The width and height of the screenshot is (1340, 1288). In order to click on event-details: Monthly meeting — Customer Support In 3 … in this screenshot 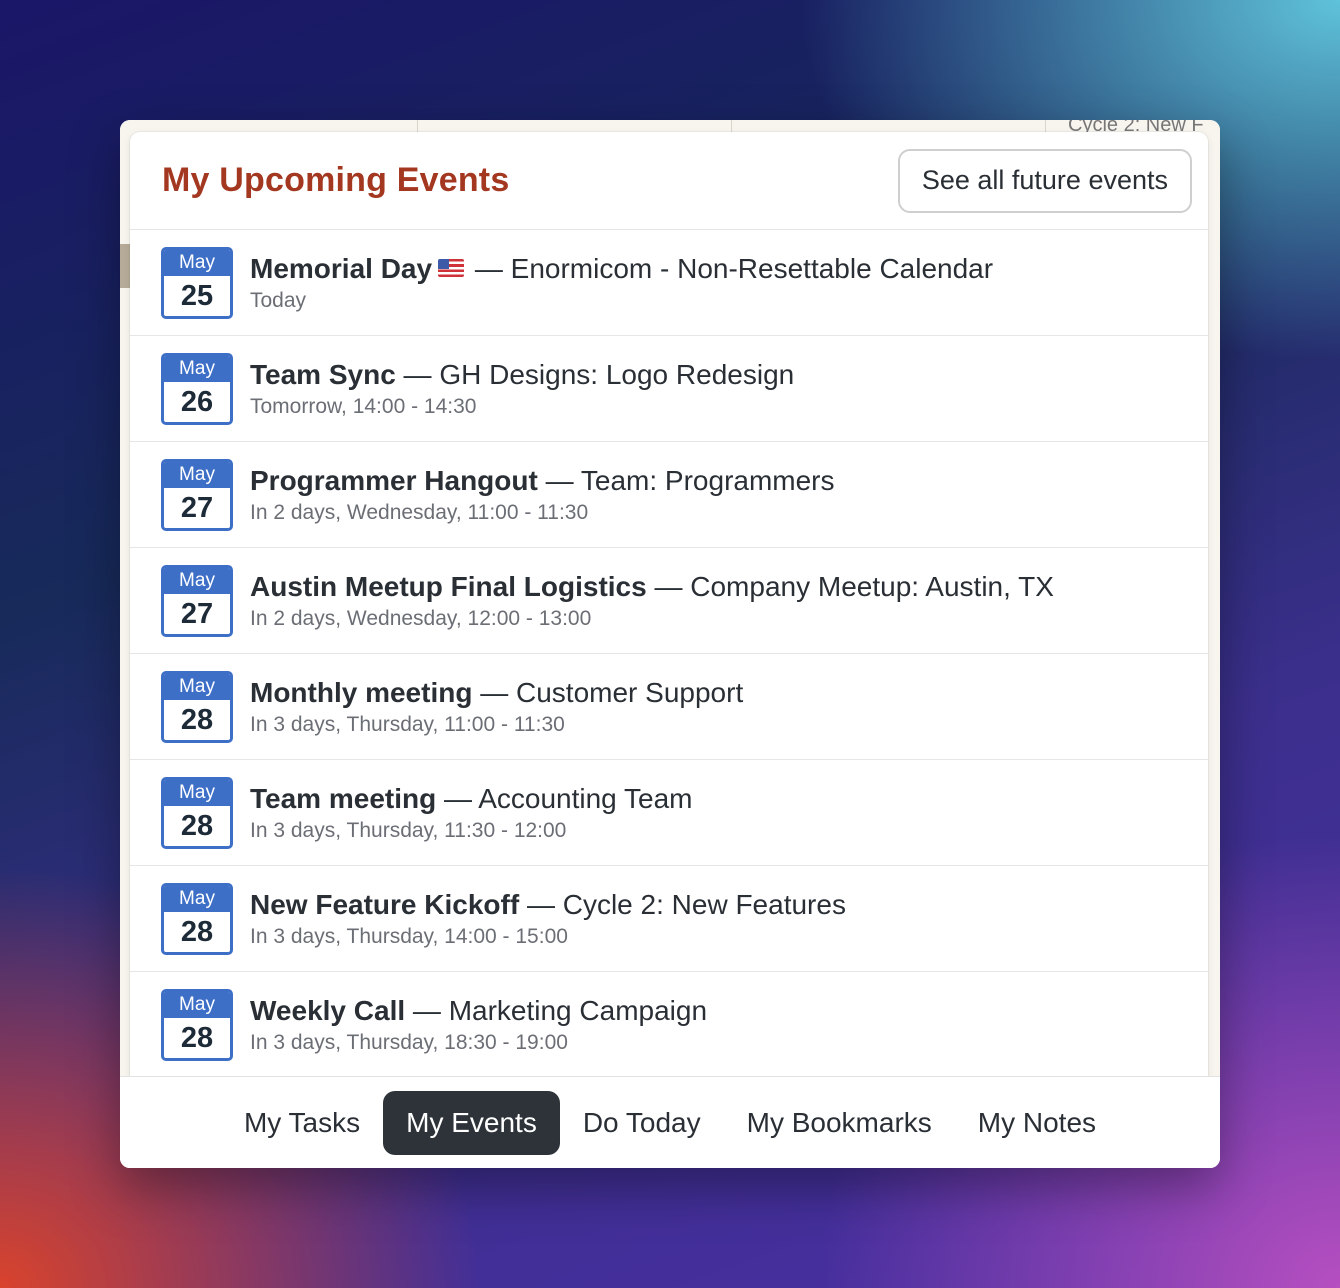, I will do `click(496, 707)`.